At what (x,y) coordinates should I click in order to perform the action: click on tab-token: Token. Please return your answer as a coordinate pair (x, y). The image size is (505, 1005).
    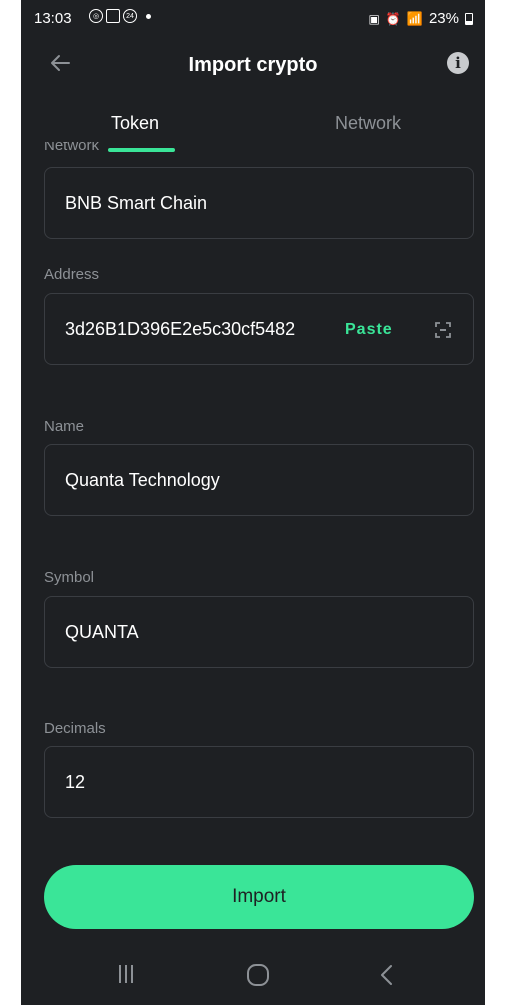
    Looking at the image, I should click on (135, 123).